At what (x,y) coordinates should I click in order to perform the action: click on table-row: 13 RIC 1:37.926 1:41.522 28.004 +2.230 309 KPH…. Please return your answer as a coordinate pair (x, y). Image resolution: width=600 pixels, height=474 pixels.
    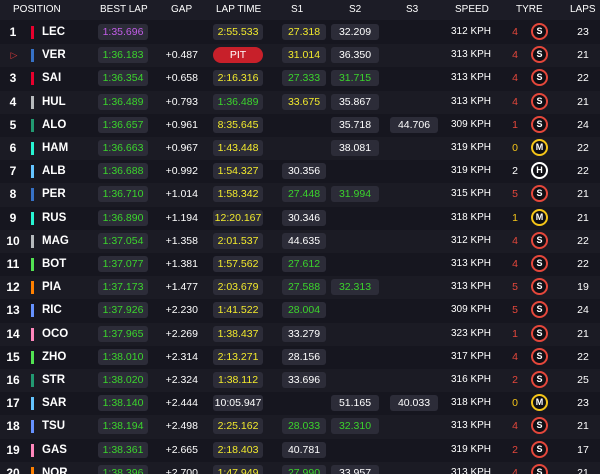
    Looking at the image, I should click on (300, 310).